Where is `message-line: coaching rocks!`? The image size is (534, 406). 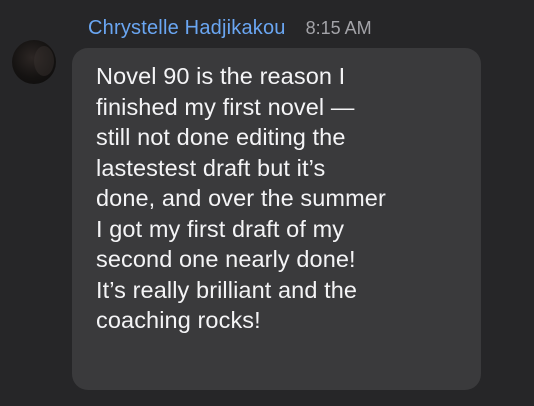
message-line: coaching rocks! is located at coordinates (178, 320).